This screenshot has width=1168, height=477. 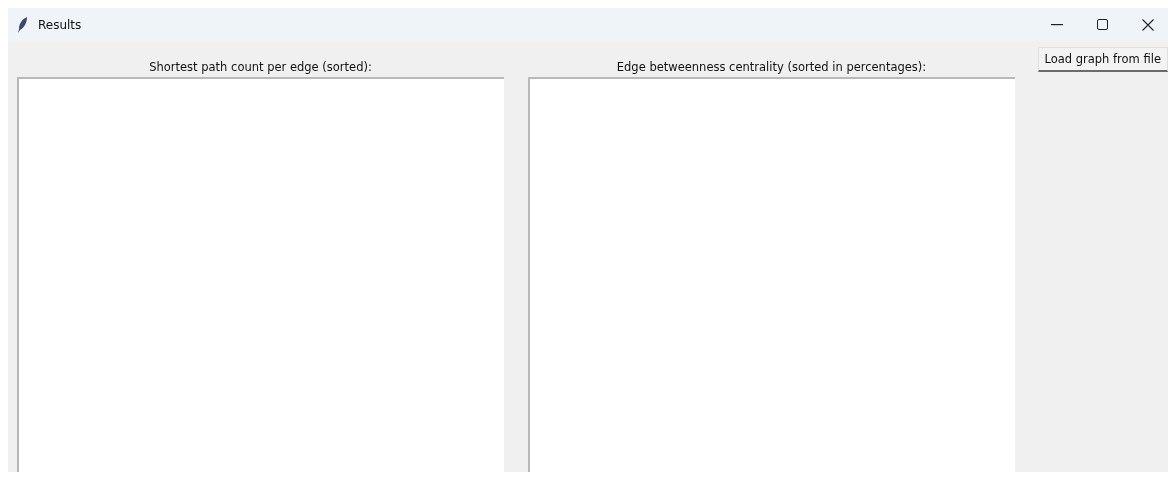 What do you see at coordinates (771, 67) in the screenshot?
I see `list-label: Edge betweenness centrality (sorted in percentages):` at bounding box center [771, 67].